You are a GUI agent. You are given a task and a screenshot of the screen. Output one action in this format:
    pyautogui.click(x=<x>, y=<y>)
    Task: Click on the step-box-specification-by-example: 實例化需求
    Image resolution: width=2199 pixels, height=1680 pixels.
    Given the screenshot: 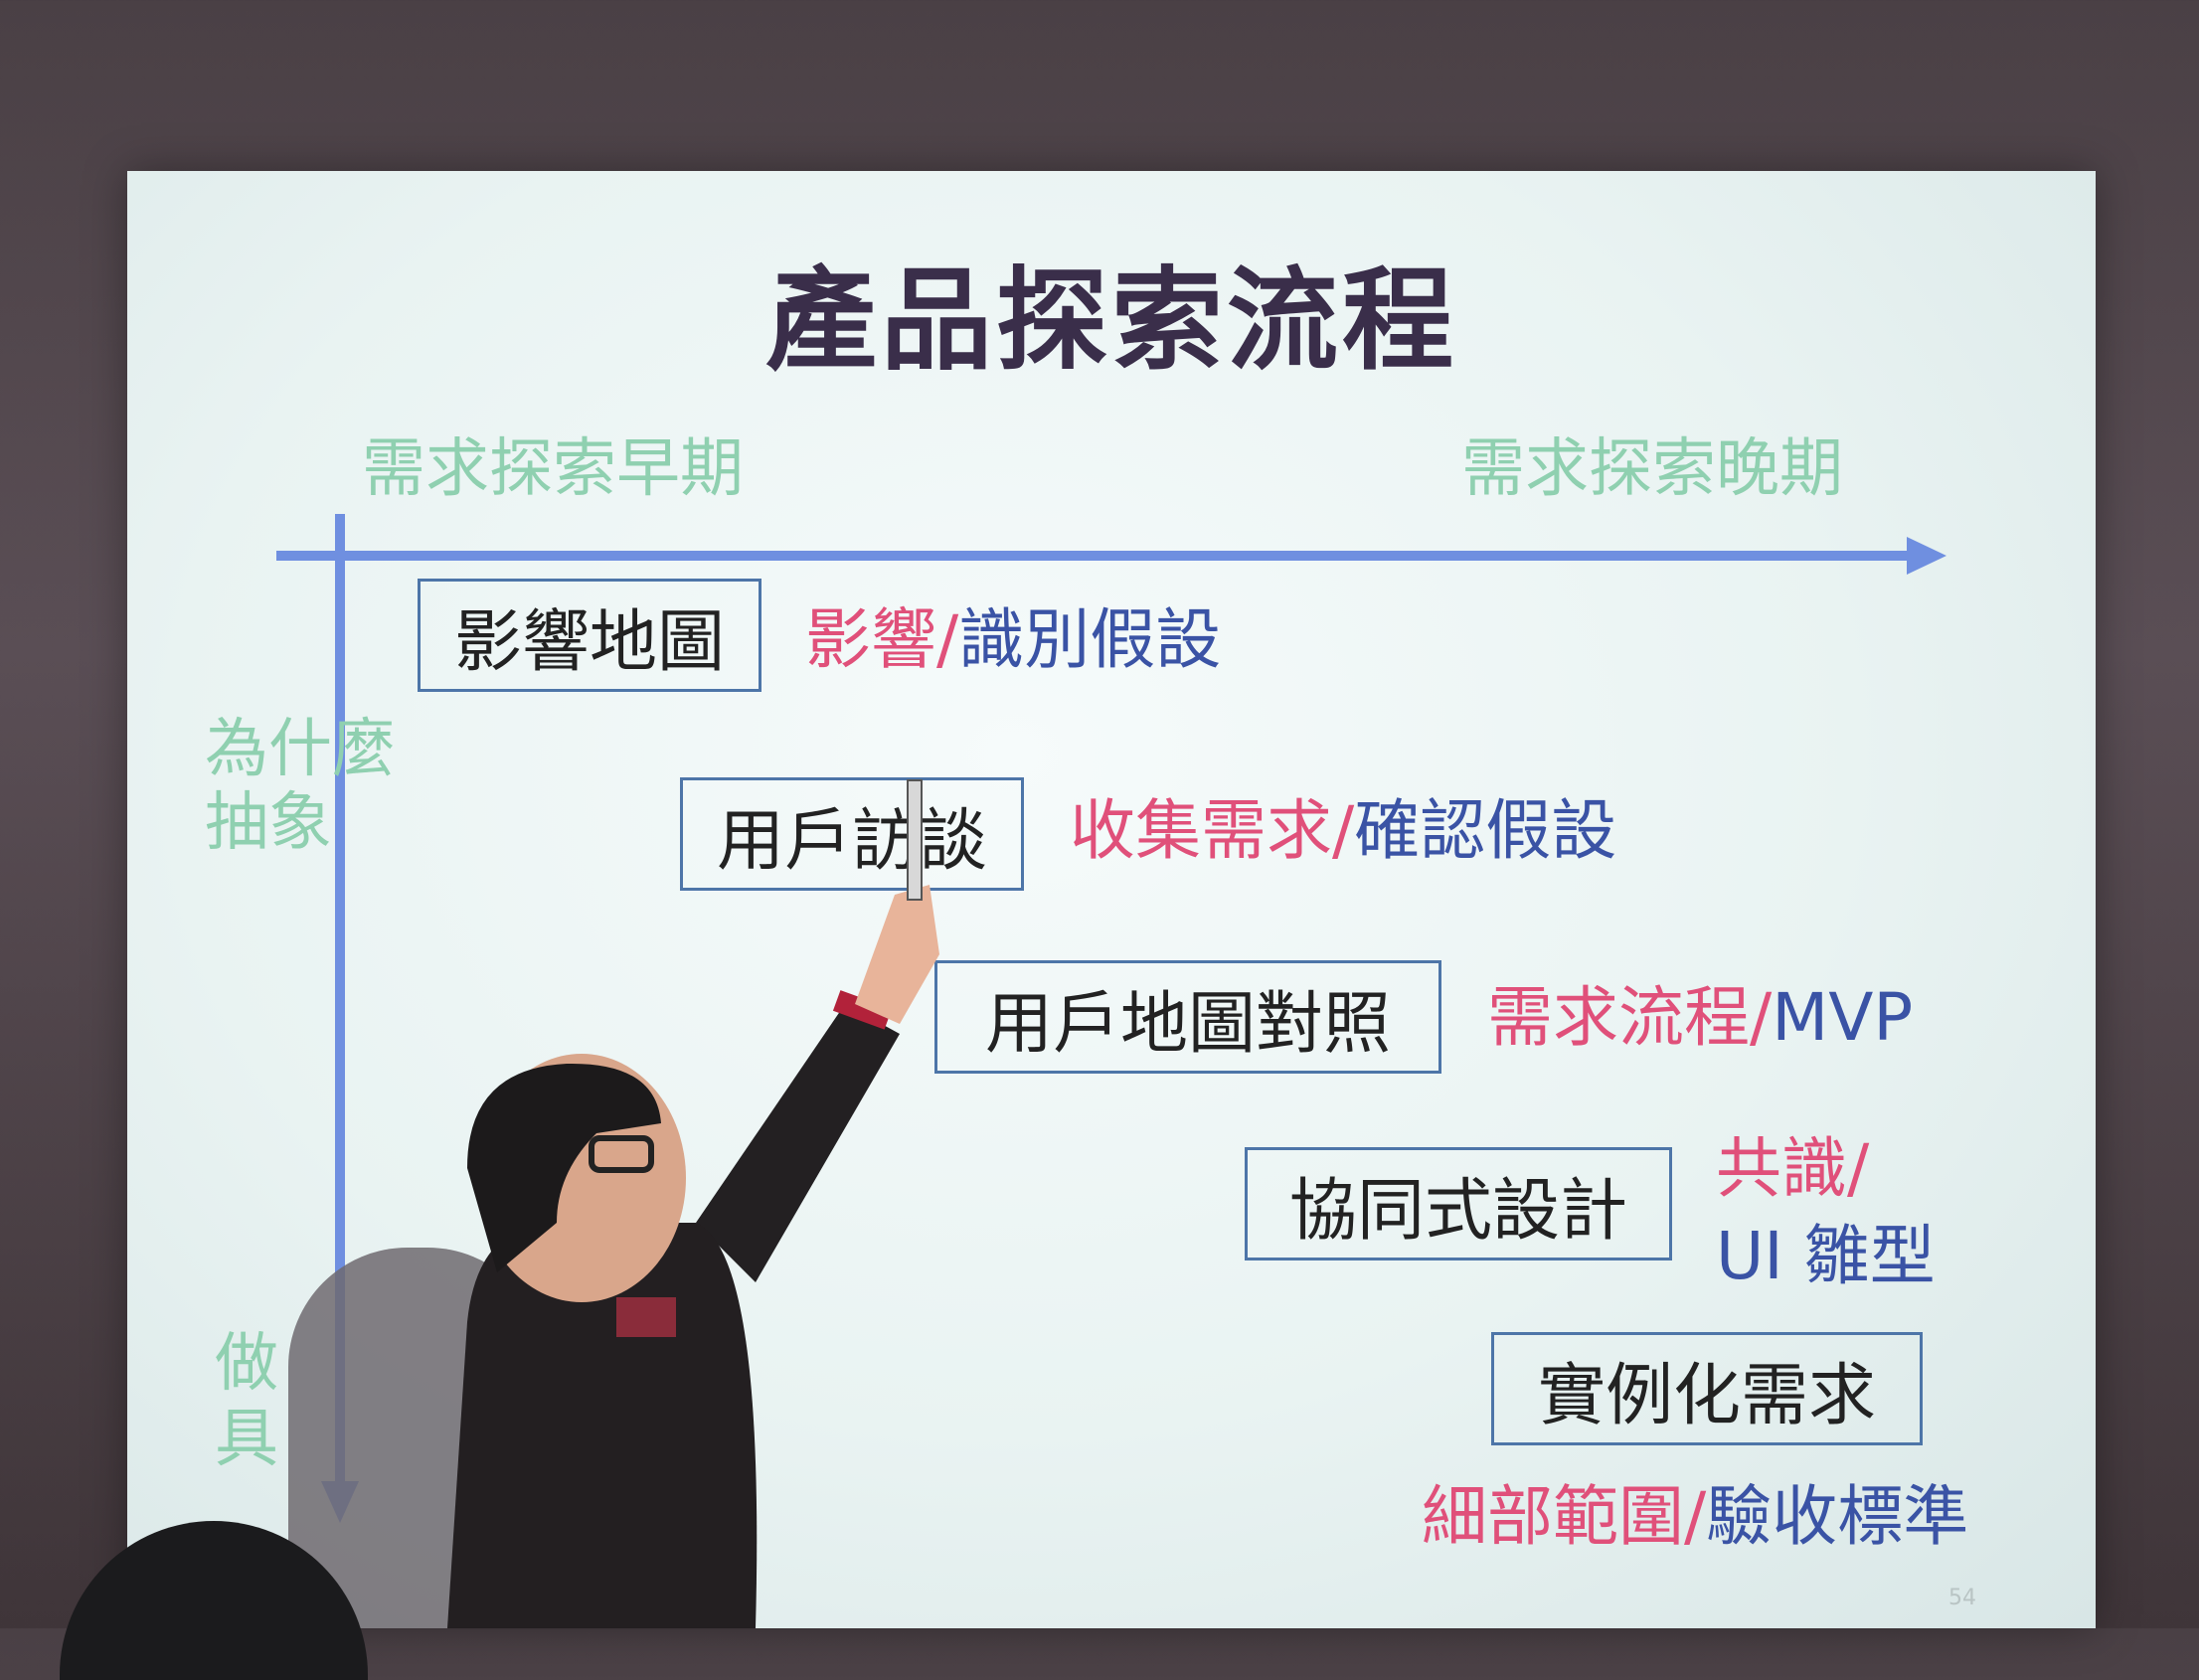 What is the action you would take?
    pyautogui.click(x=1707, y=1388)
    